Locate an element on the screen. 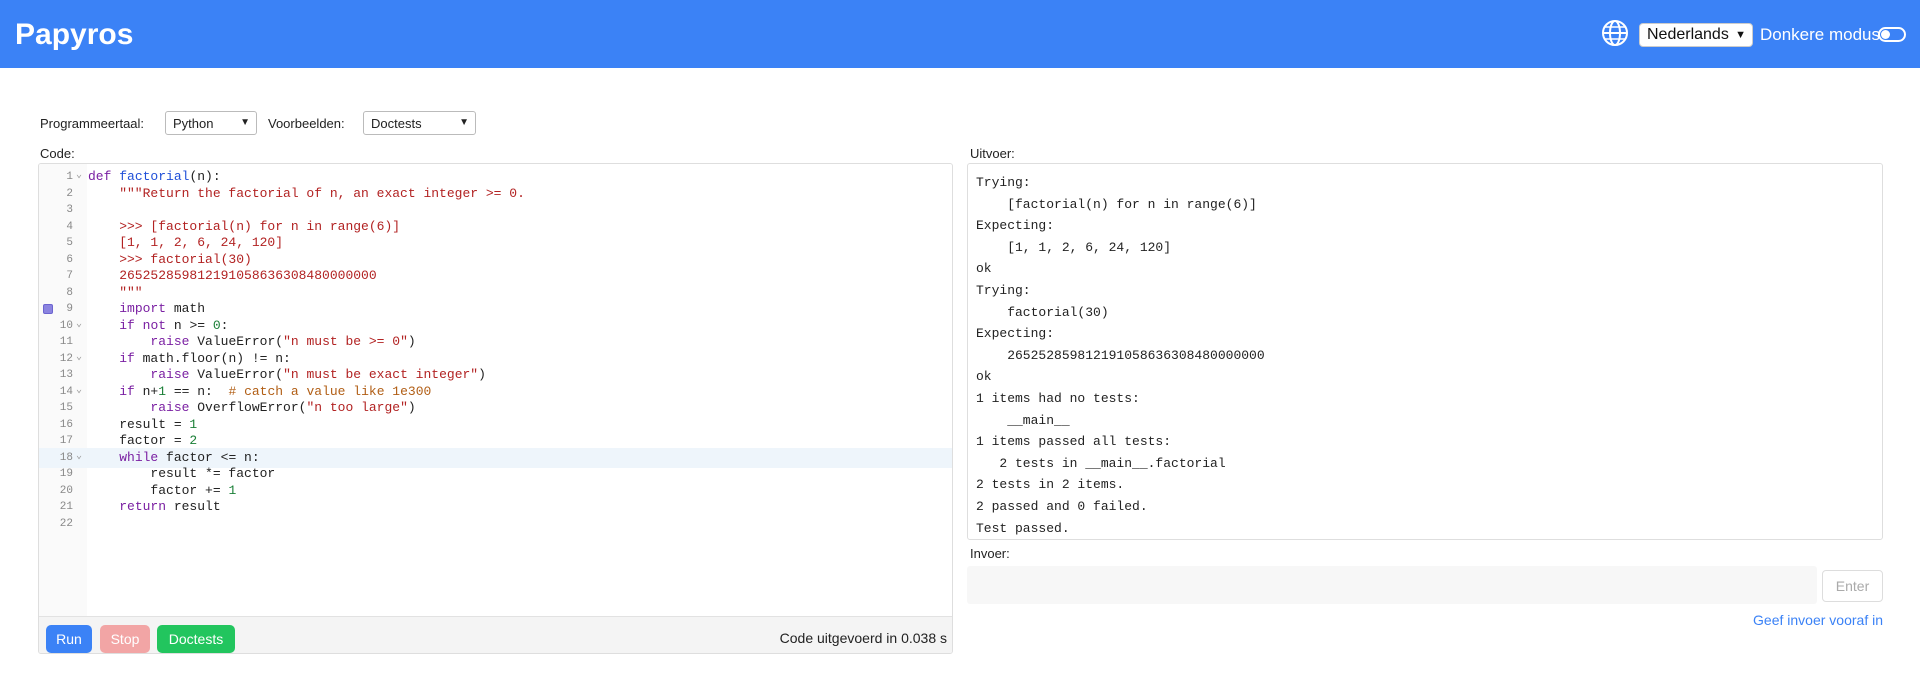 This screenshot has height=682, width=1920. line-number: 22 is located at coordinates (66, 523).